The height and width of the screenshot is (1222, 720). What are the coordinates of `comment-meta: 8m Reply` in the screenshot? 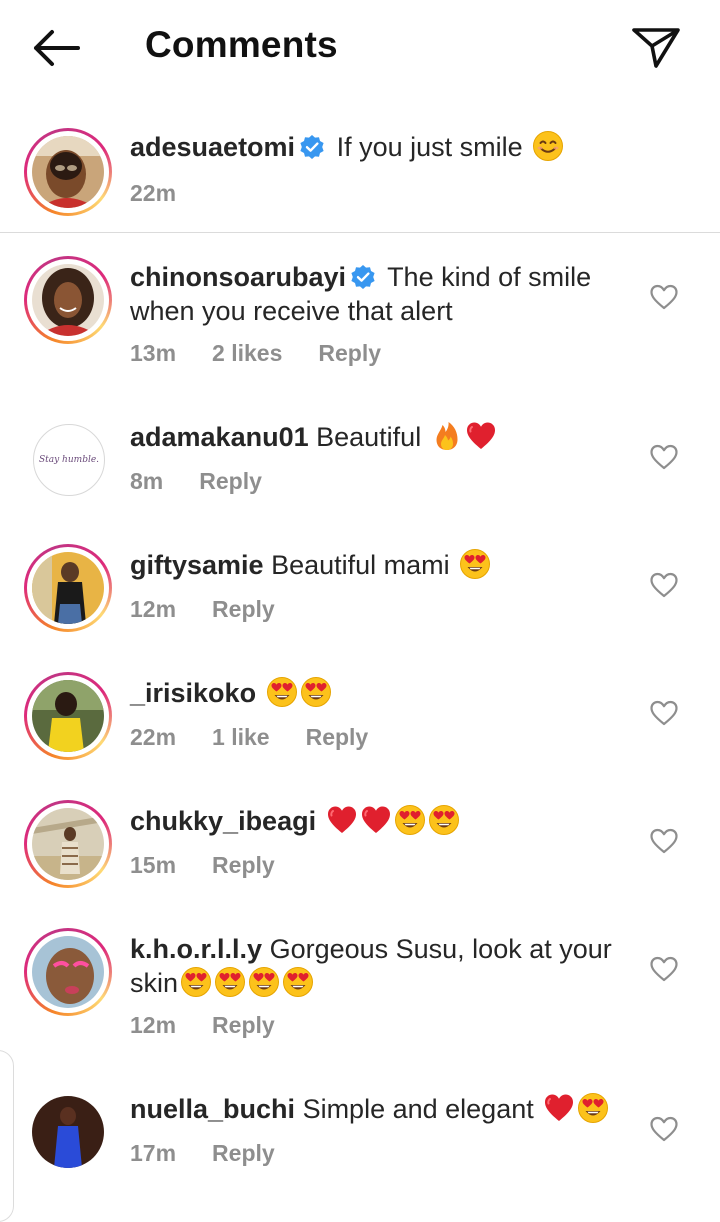 It's located at (214, 481).